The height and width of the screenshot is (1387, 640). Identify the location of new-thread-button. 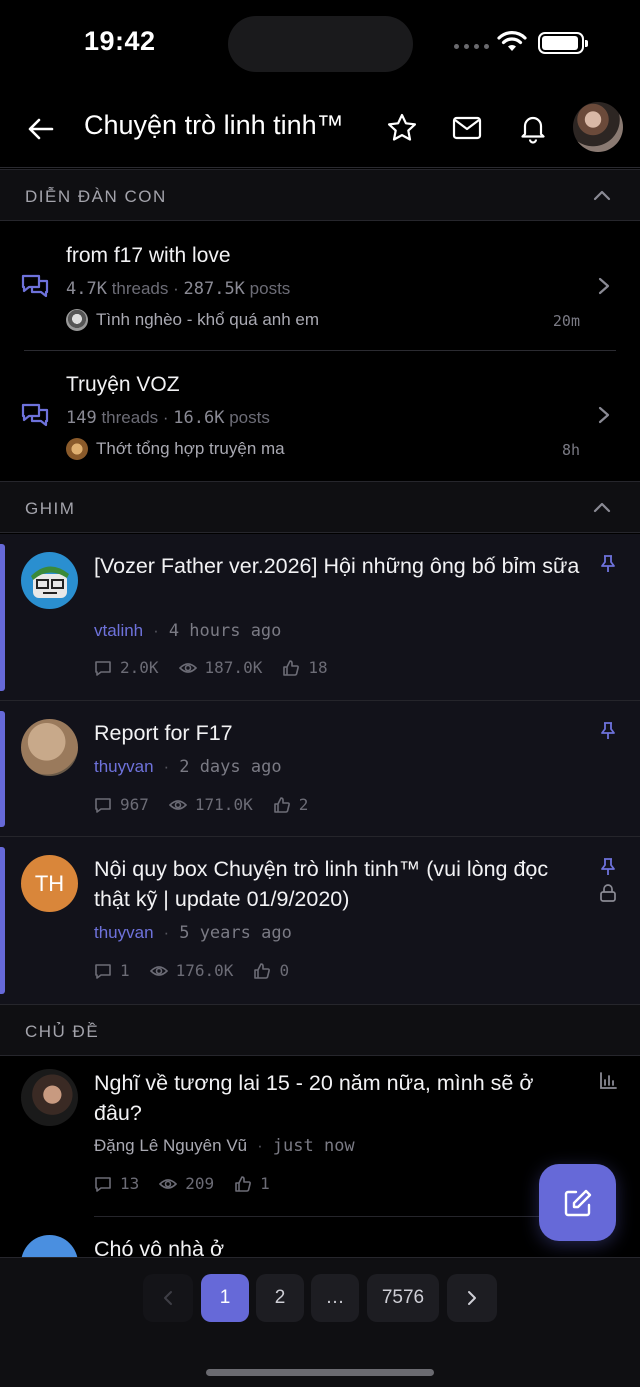
(577, 1202).